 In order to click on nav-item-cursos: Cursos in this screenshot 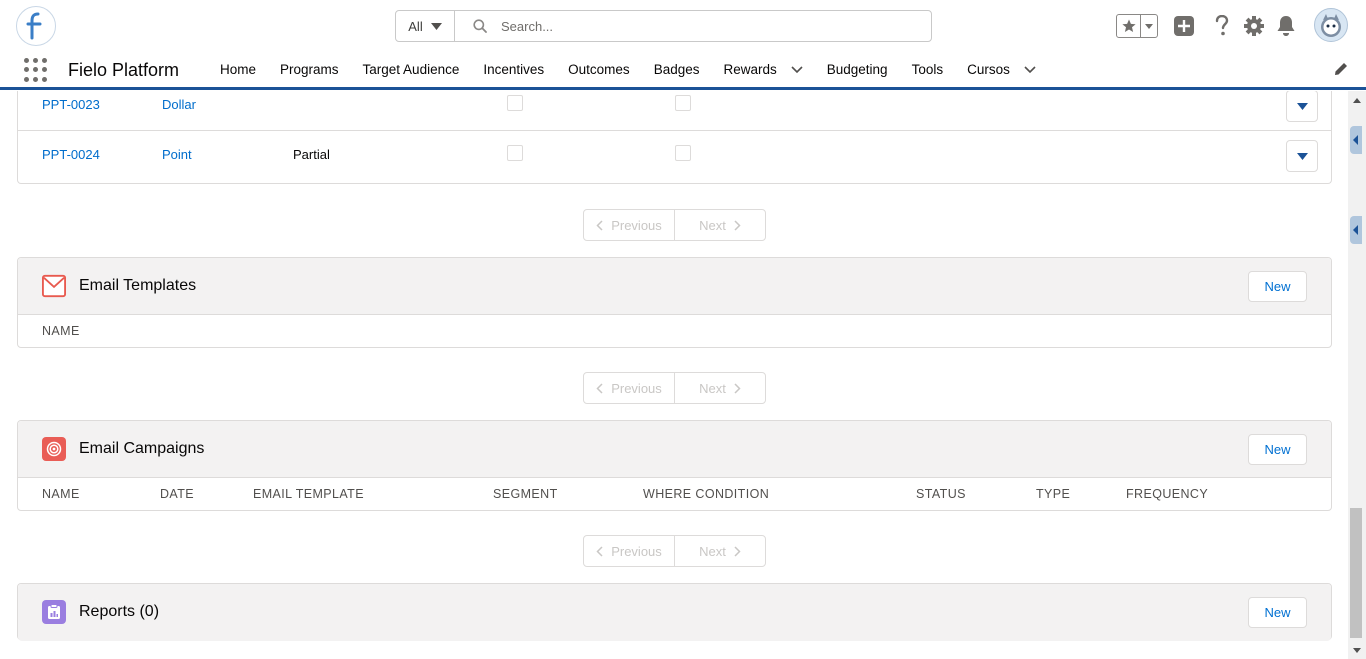, I will do `click(1001, 69)`.